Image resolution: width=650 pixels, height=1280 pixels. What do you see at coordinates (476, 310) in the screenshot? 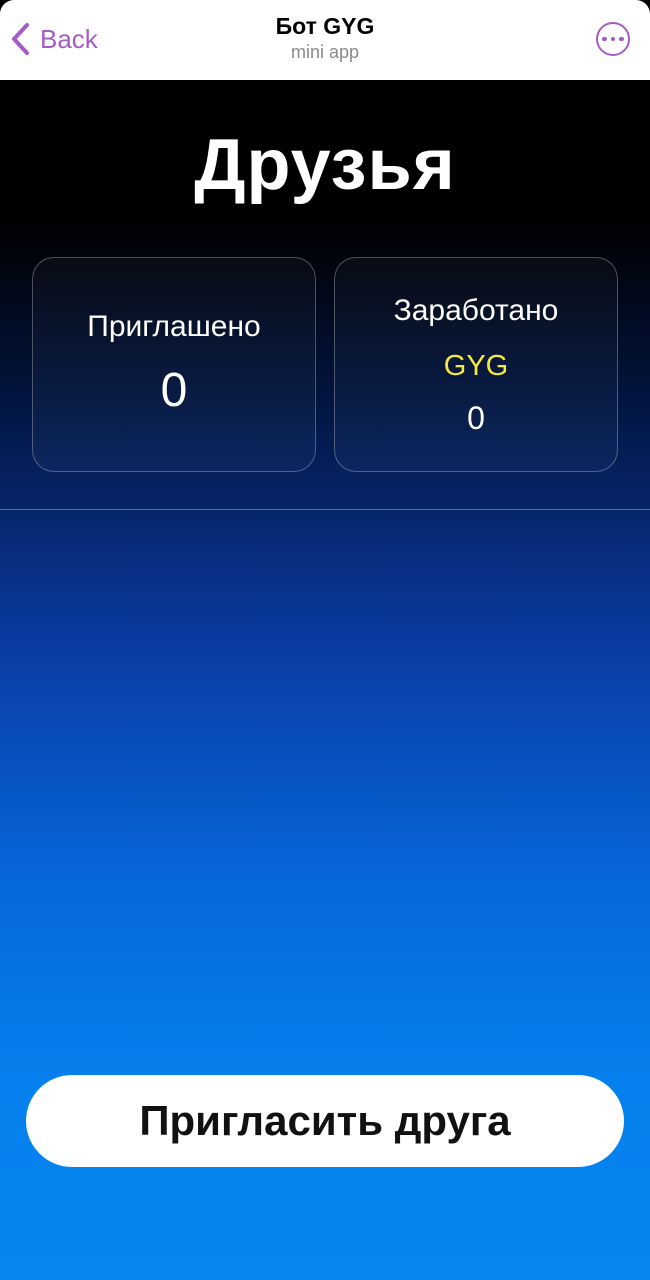
I see `earned-label: Заработано` at bounding box center [476, 310].